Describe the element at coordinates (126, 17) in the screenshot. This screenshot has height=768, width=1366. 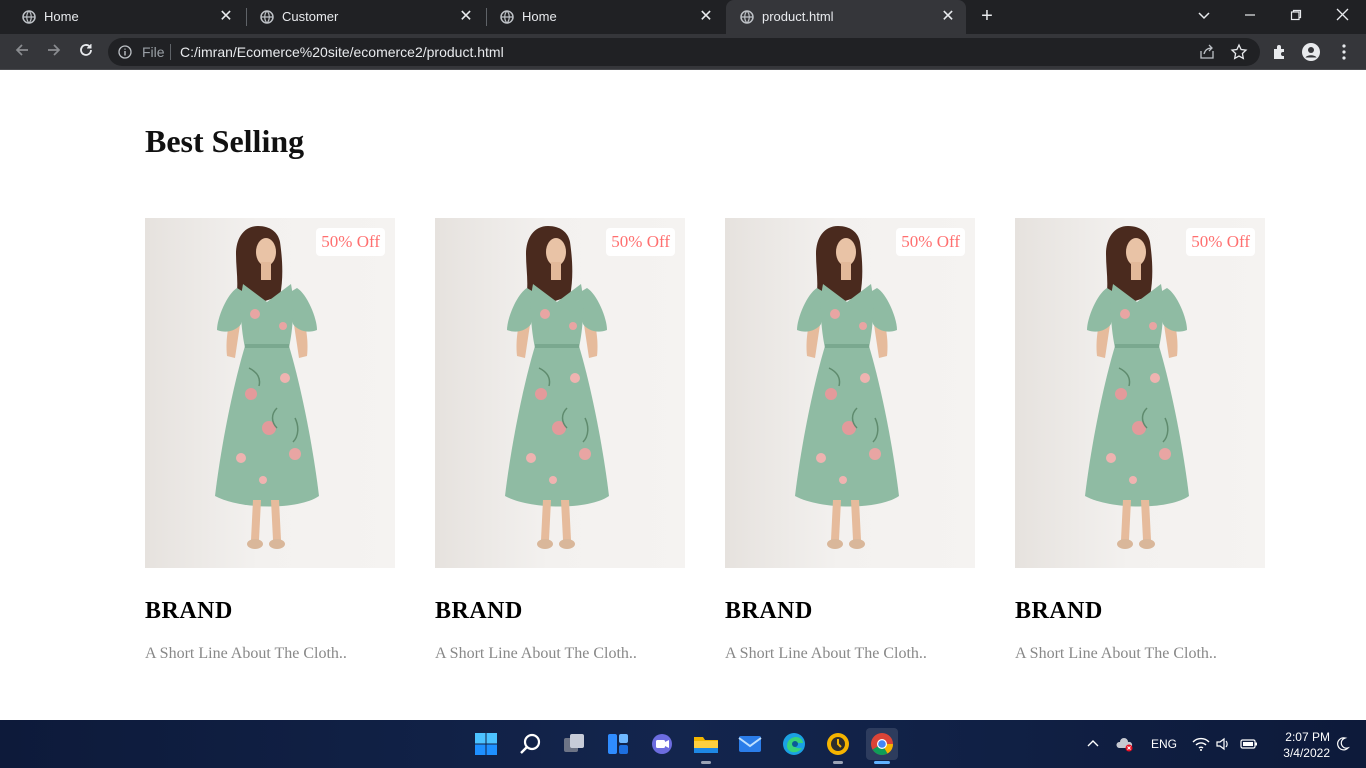
I see `tab-home-1: Home ✕` at that location.